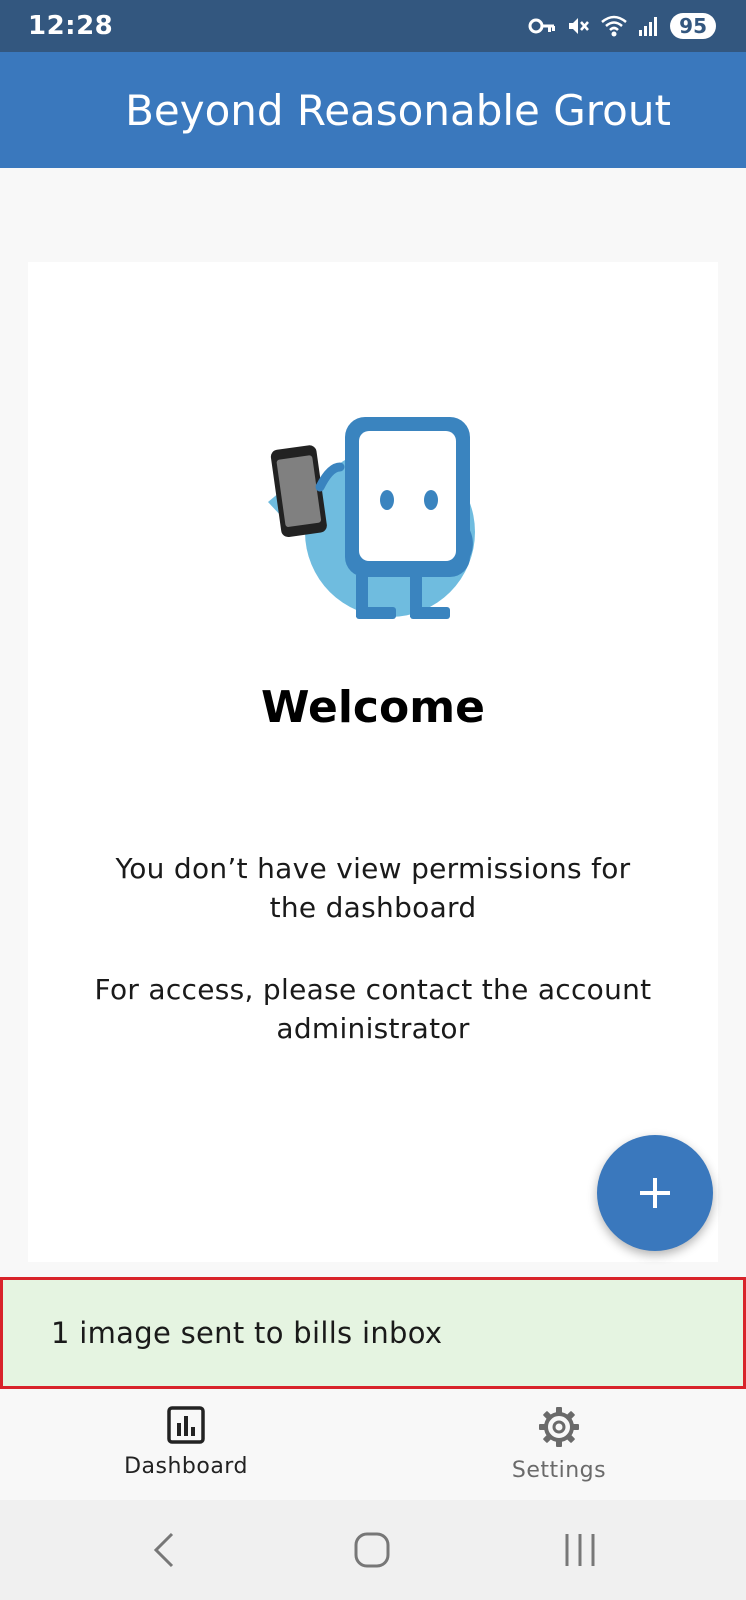 The width and height of the screenshot is (746, 1600). What do you see at coordinates (542, 26) in the screenshot?
I see `vpn-key-icon` at bounding box center [542, 26].